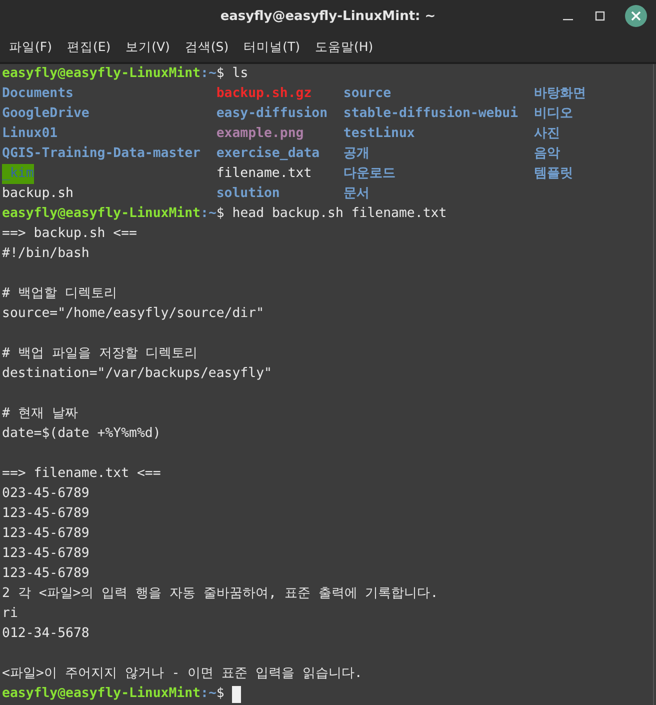 This screenshot has height=705, width=656. I want to click on directory-name: solution, so click(248, 194).